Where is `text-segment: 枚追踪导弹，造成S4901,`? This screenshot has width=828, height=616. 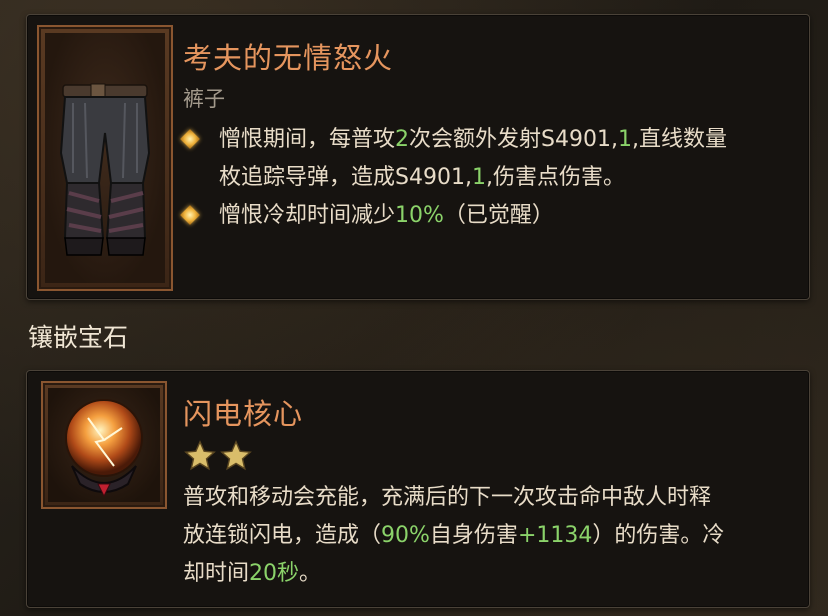 text-segment: 枚追踪导弹，造成S4901, is located at coordinates (345, 177).